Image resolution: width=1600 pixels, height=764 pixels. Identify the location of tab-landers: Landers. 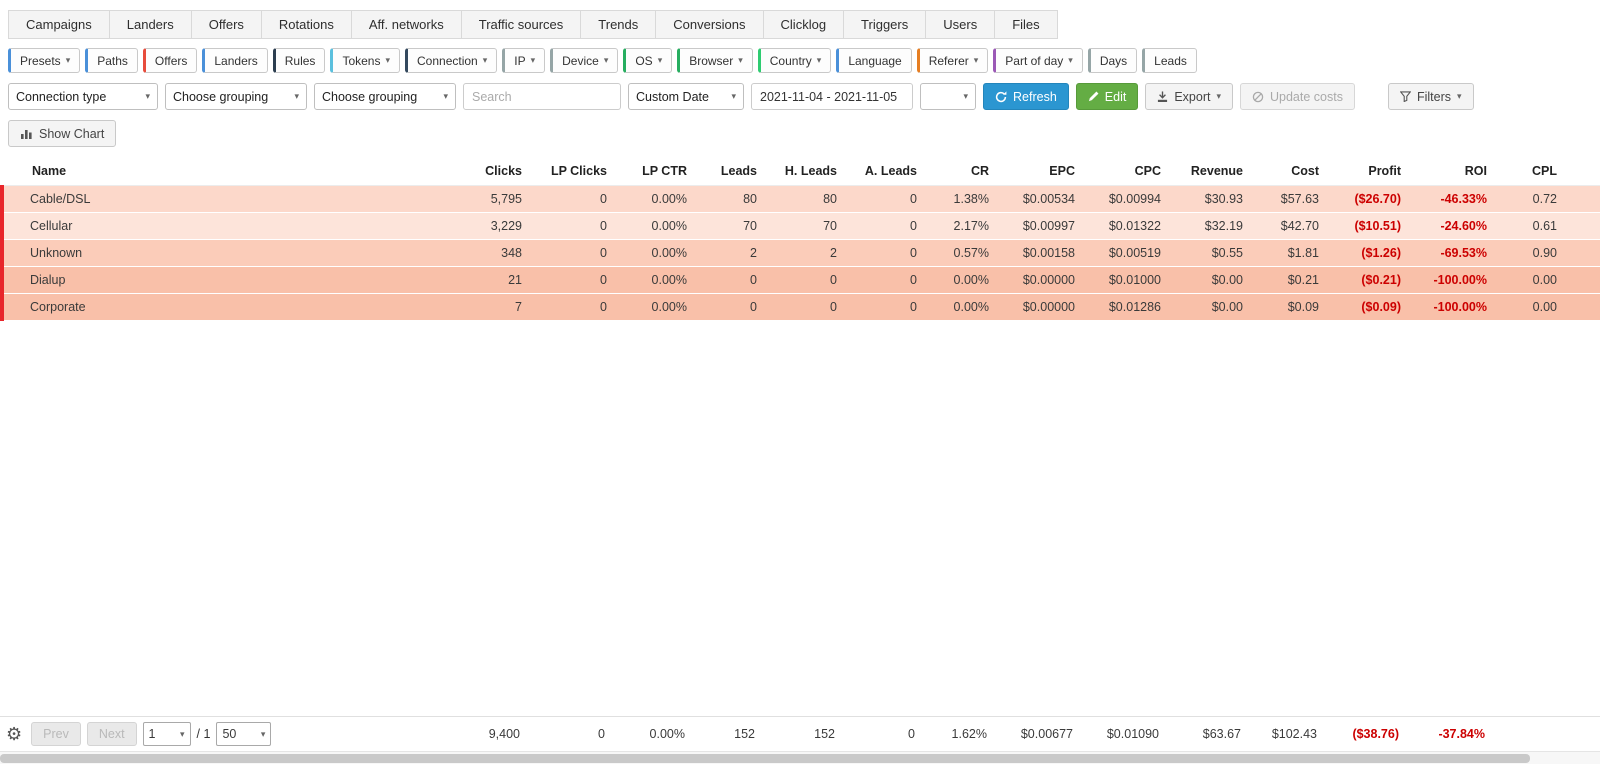
(150, 24).